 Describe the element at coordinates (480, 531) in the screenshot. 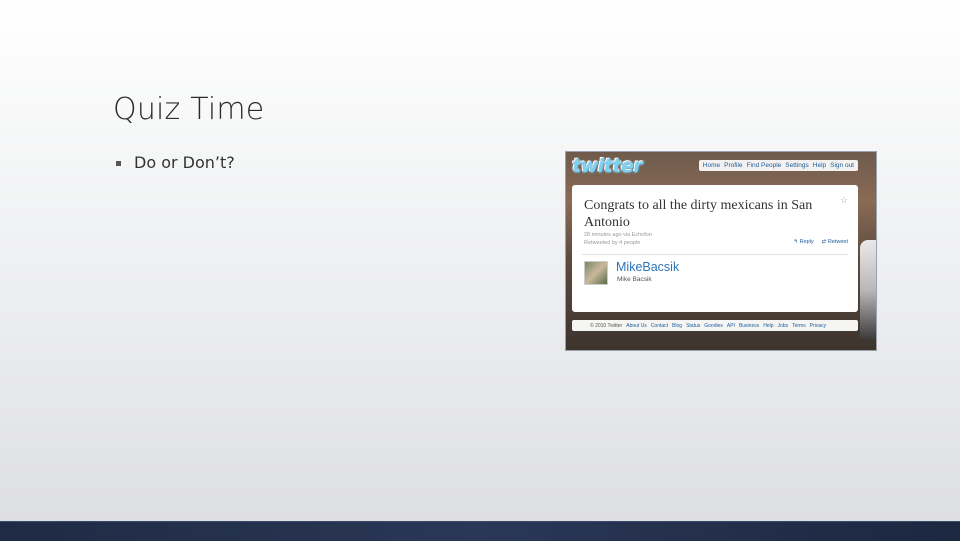

I see `slide-footer-bar` at that location.